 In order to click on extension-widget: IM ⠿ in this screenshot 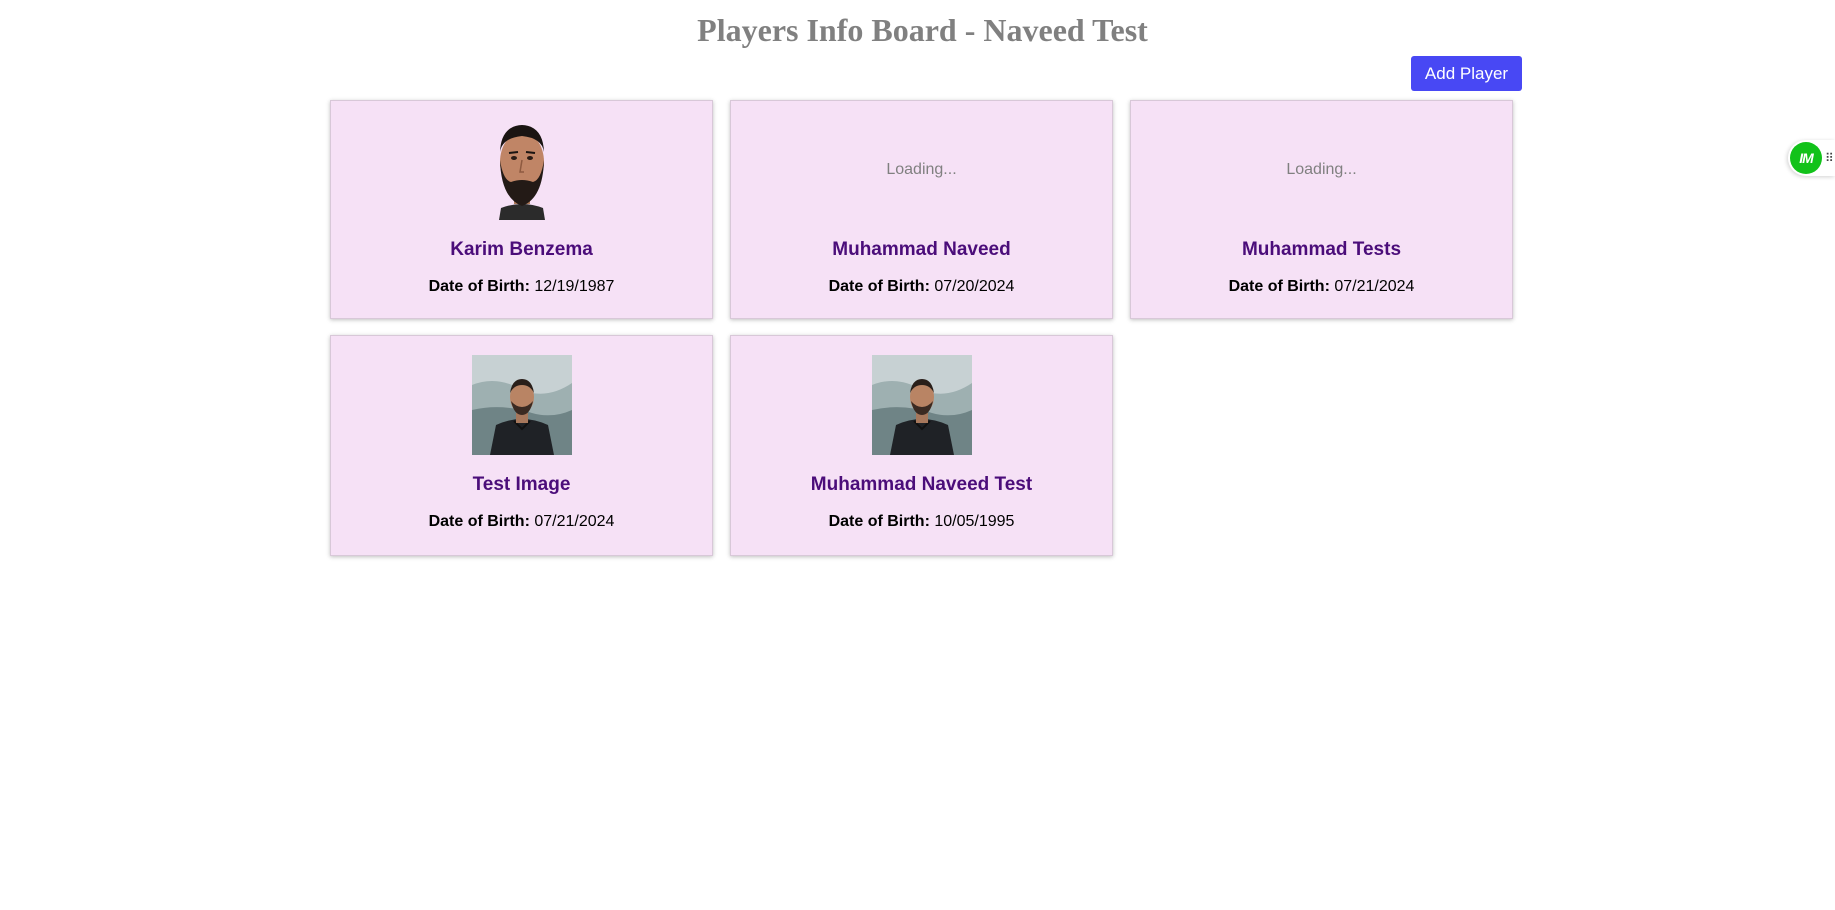, I will do `click(1811, 158)`.